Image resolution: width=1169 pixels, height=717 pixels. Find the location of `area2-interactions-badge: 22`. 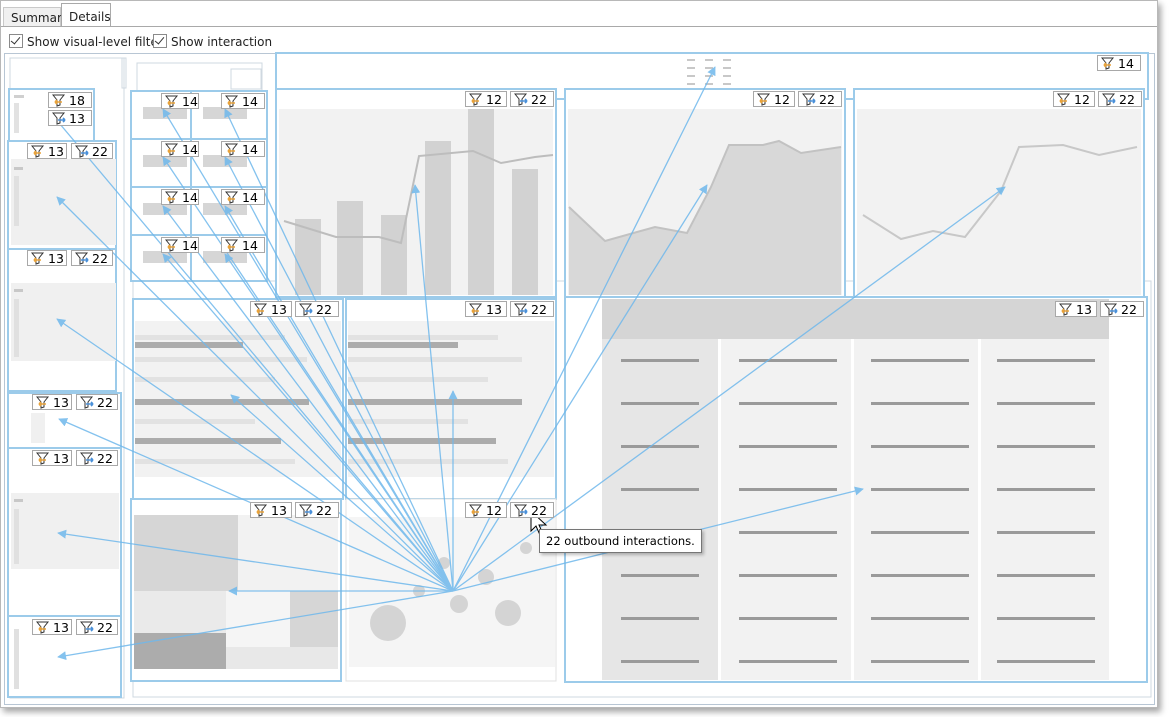

area2-interactions-badge: 22 is located at coordinates (1120, 99).